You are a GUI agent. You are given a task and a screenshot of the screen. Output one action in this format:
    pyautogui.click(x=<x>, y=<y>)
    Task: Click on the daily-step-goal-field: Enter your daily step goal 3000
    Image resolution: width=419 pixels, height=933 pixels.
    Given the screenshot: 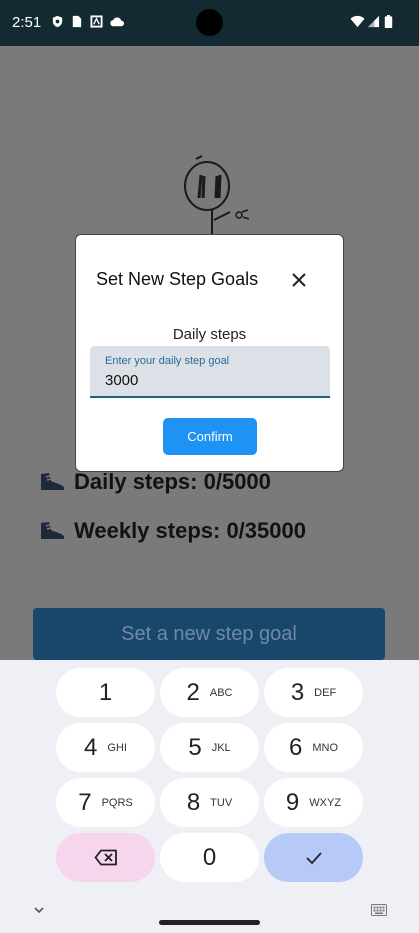 What is the action you would take?
    pyautogui.click(x=210, y=372)
    